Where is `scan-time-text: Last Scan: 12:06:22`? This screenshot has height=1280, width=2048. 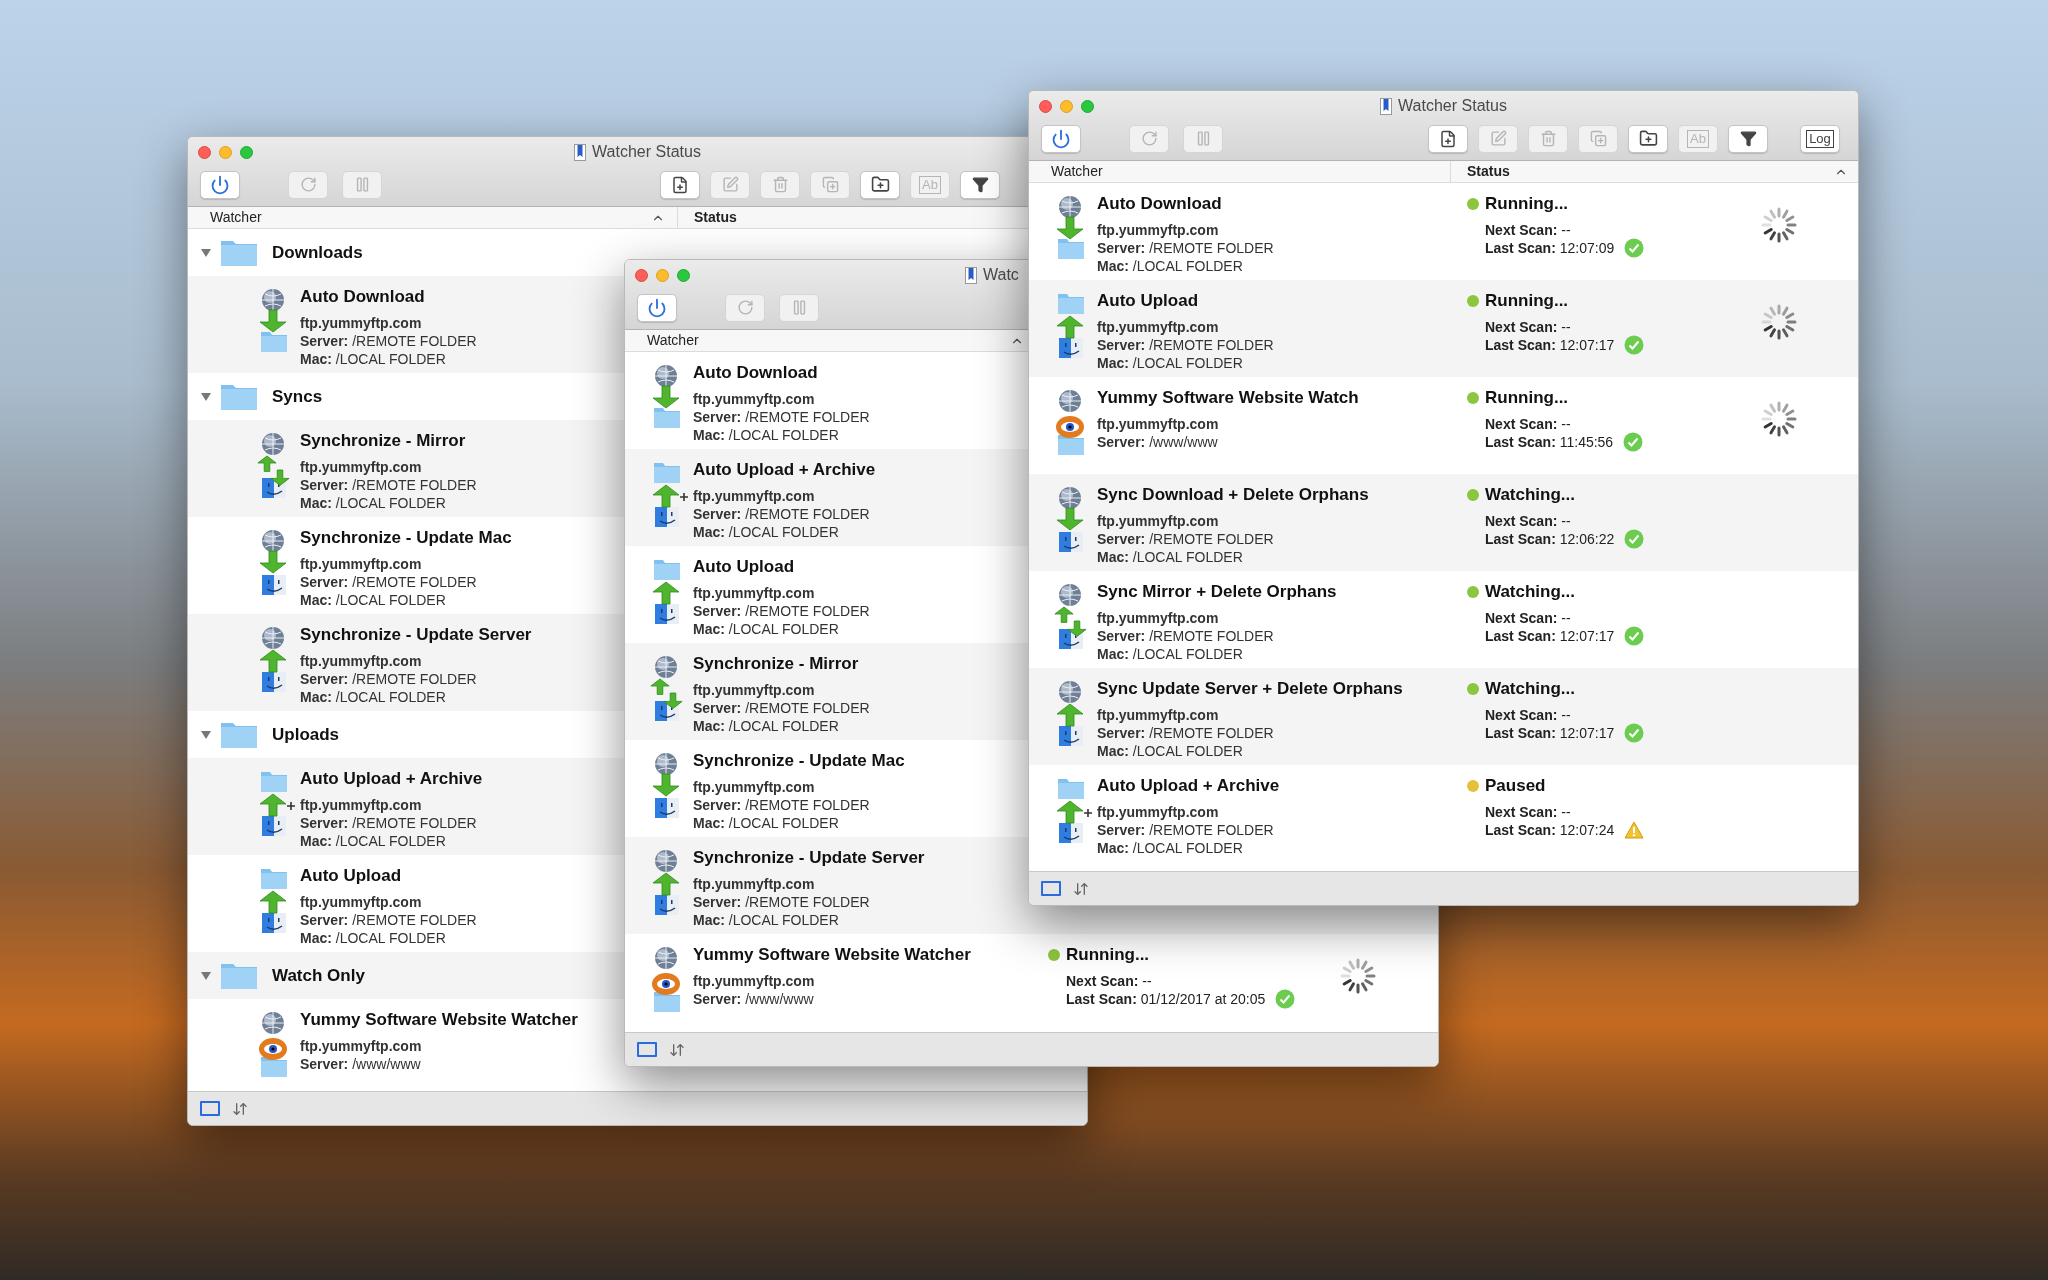 scan-time-text: Last Scan: 12:06:22 is located at coordinates (1550, 539).